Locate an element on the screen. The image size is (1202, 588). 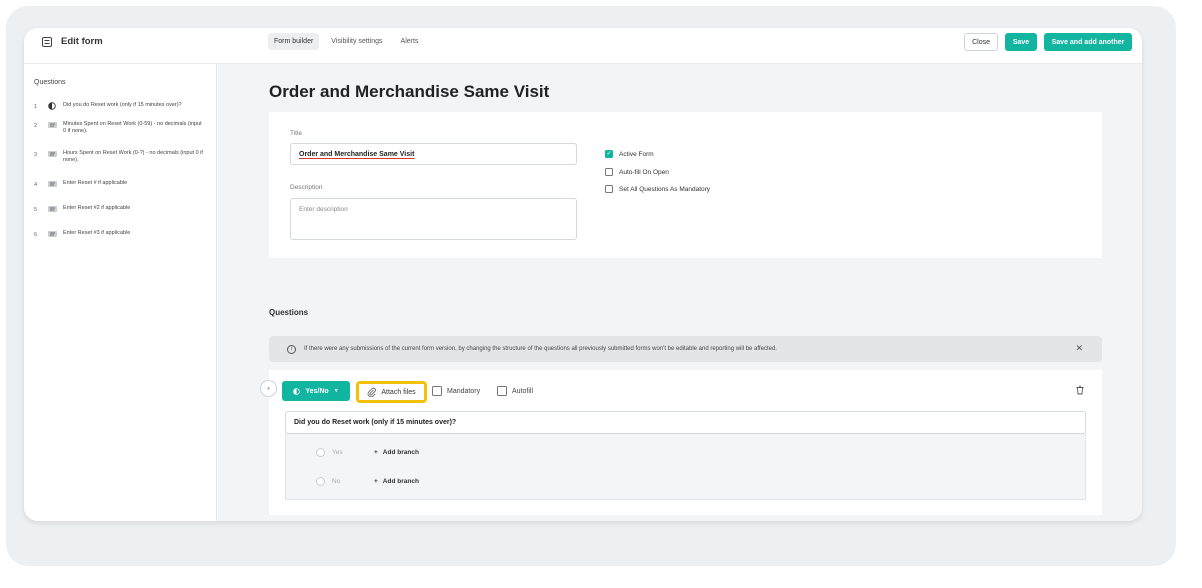
sidebar-question-item: 5 Enter Reset #2 if applicable is located at coordinates (82, 209).